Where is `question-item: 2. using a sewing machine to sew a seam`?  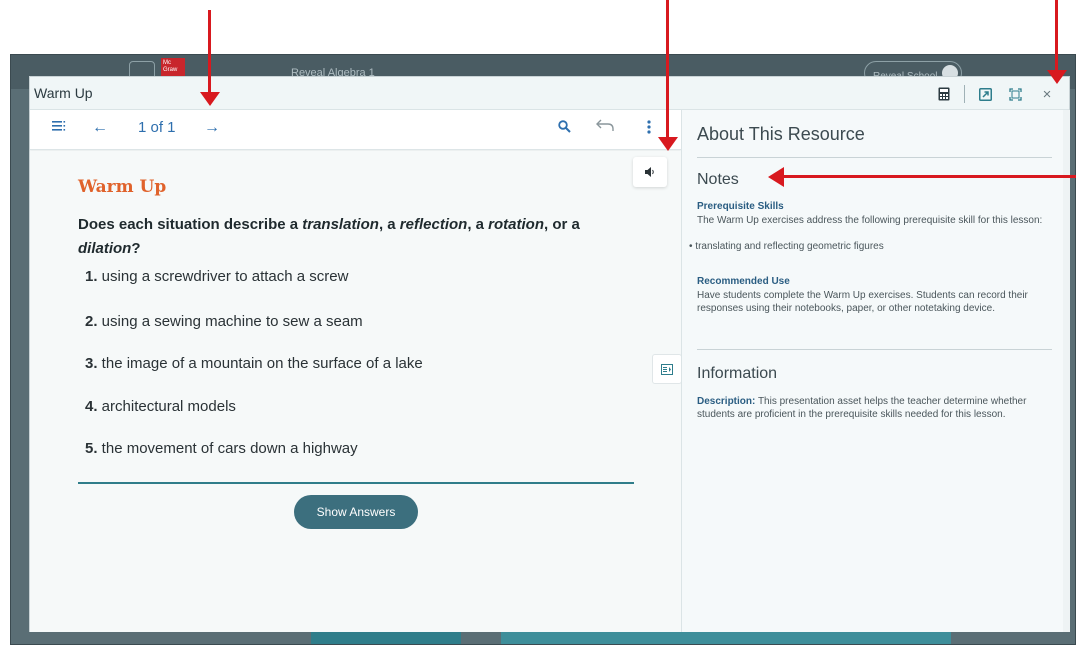
question-item: 2. using a sewing machine to sew a seam is located at coordinates (224, 321).